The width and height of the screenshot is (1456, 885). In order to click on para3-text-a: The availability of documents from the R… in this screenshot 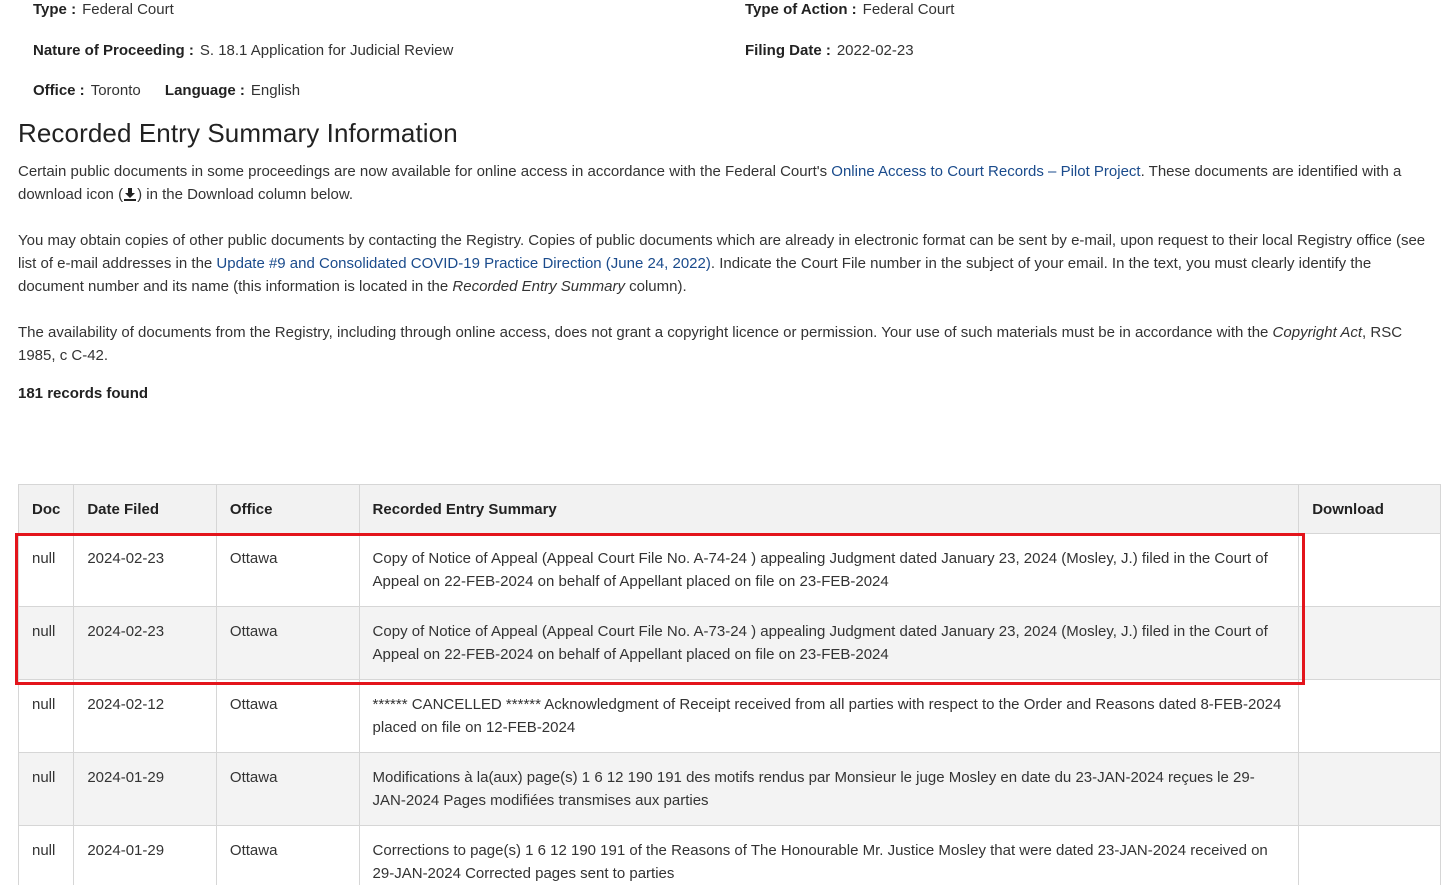, I will do `click(645, 332)`.